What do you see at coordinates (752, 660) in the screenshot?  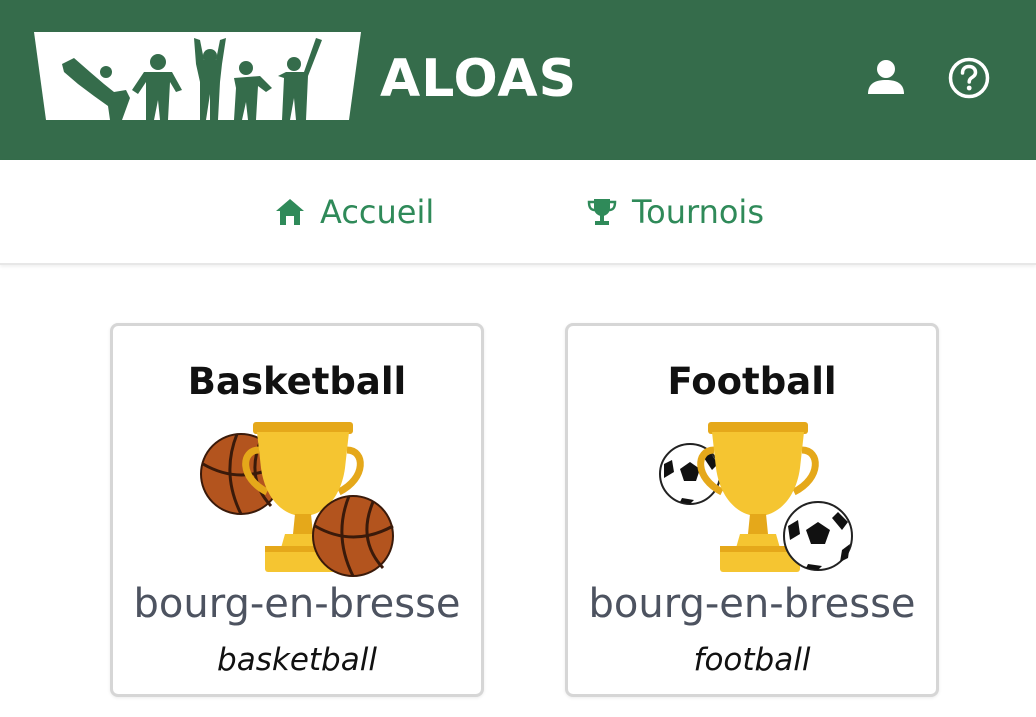 I see `card-sport: football` at bounding box center [752, 660].